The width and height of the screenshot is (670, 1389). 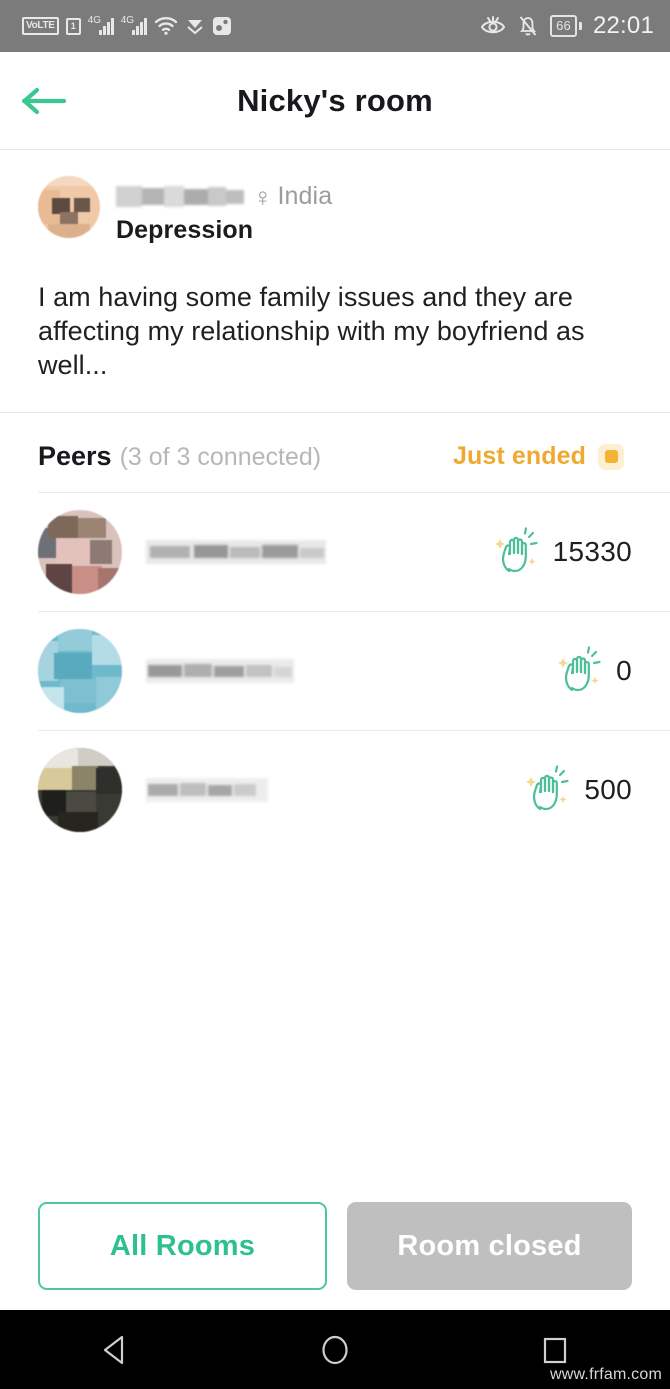 I want to click on peer-row: 0, so click(x=335, y=670).